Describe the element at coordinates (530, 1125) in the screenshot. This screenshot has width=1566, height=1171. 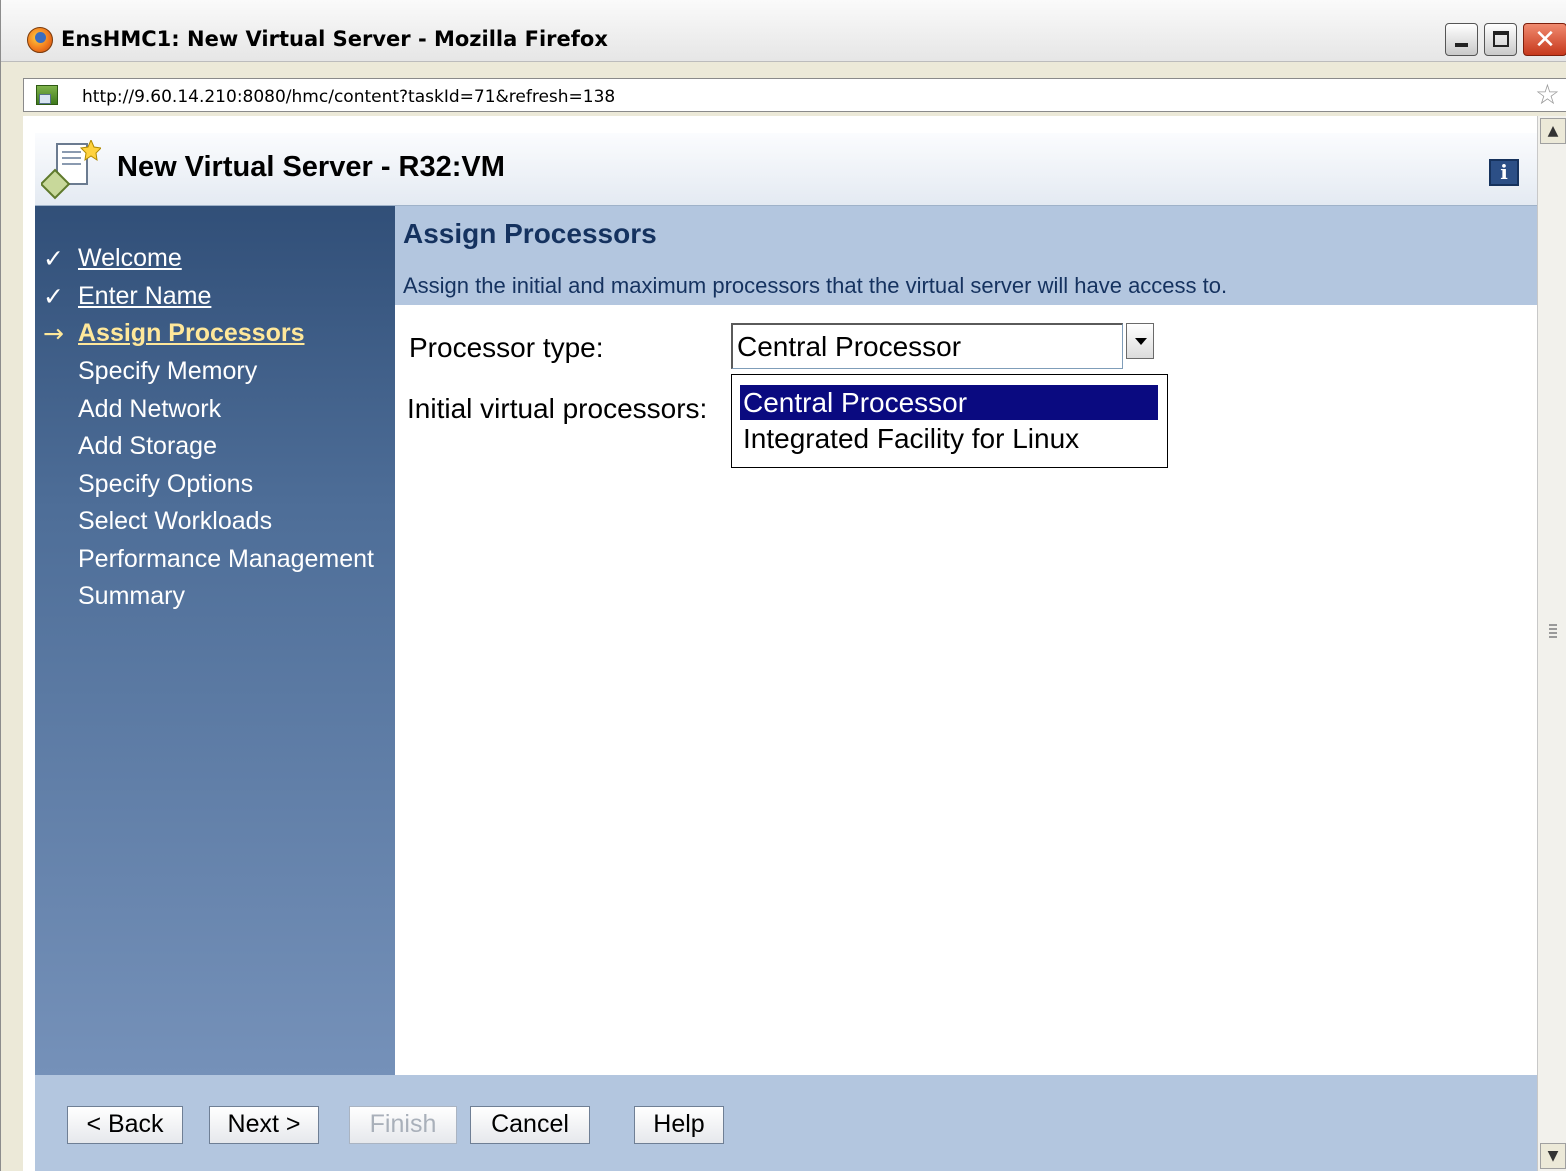
I see `cancel-button: Cancel` at that location.